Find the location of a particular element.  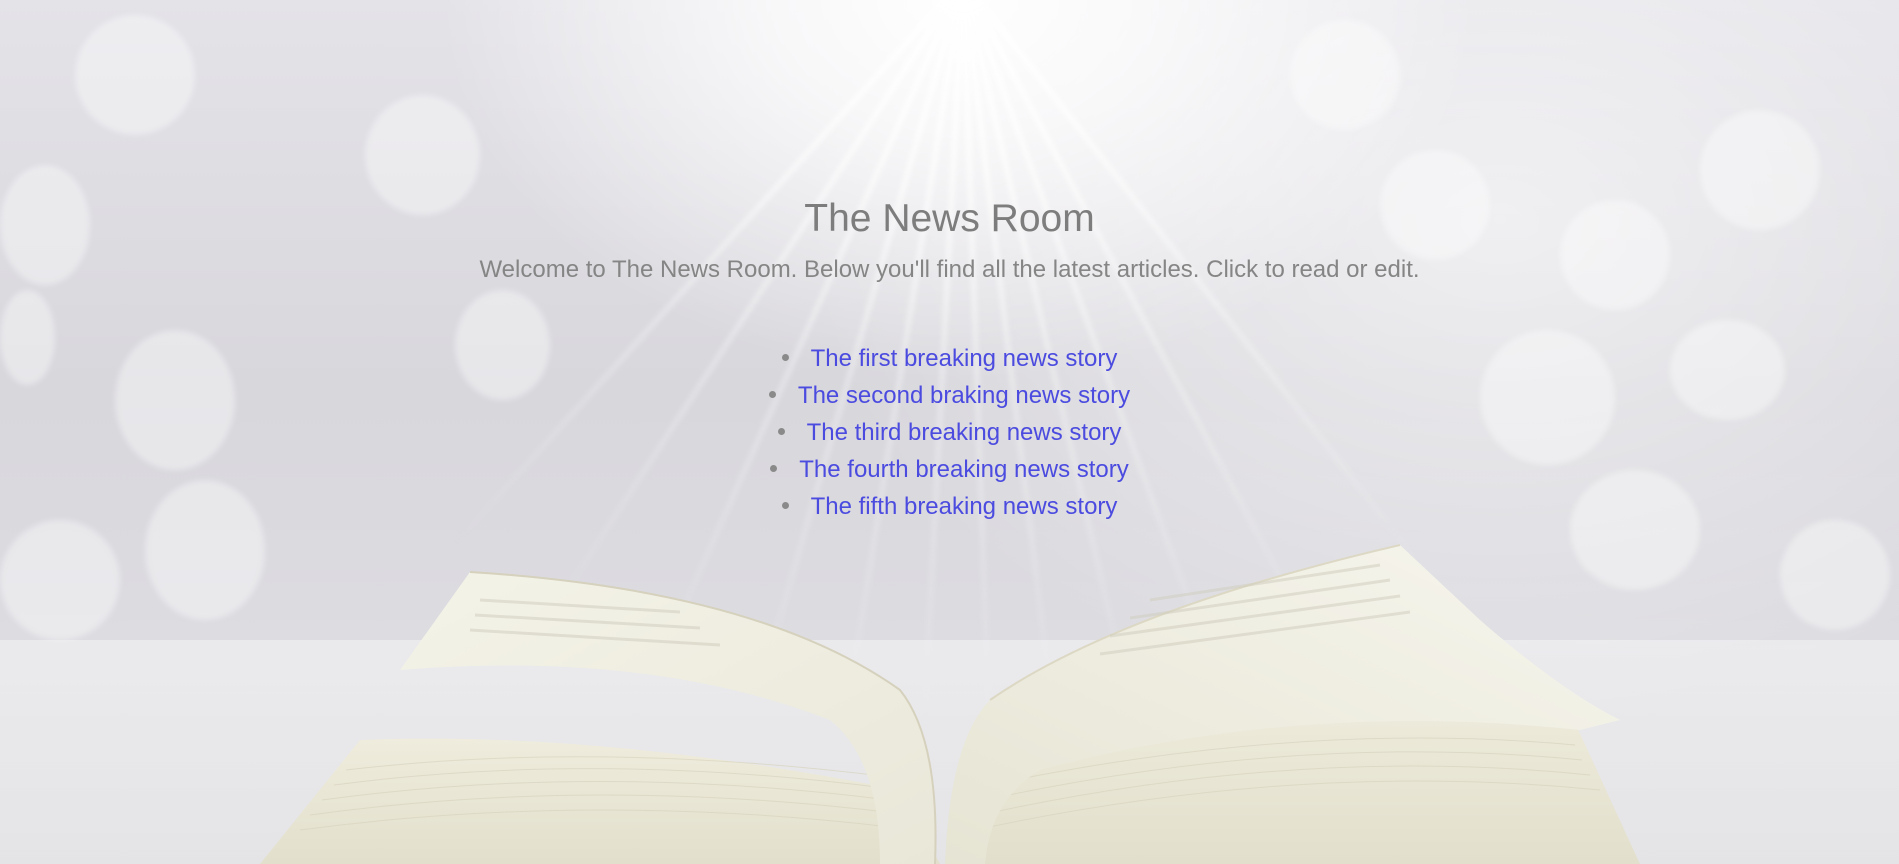

list-item: The second braking news story is located at coordinates (949, 395).